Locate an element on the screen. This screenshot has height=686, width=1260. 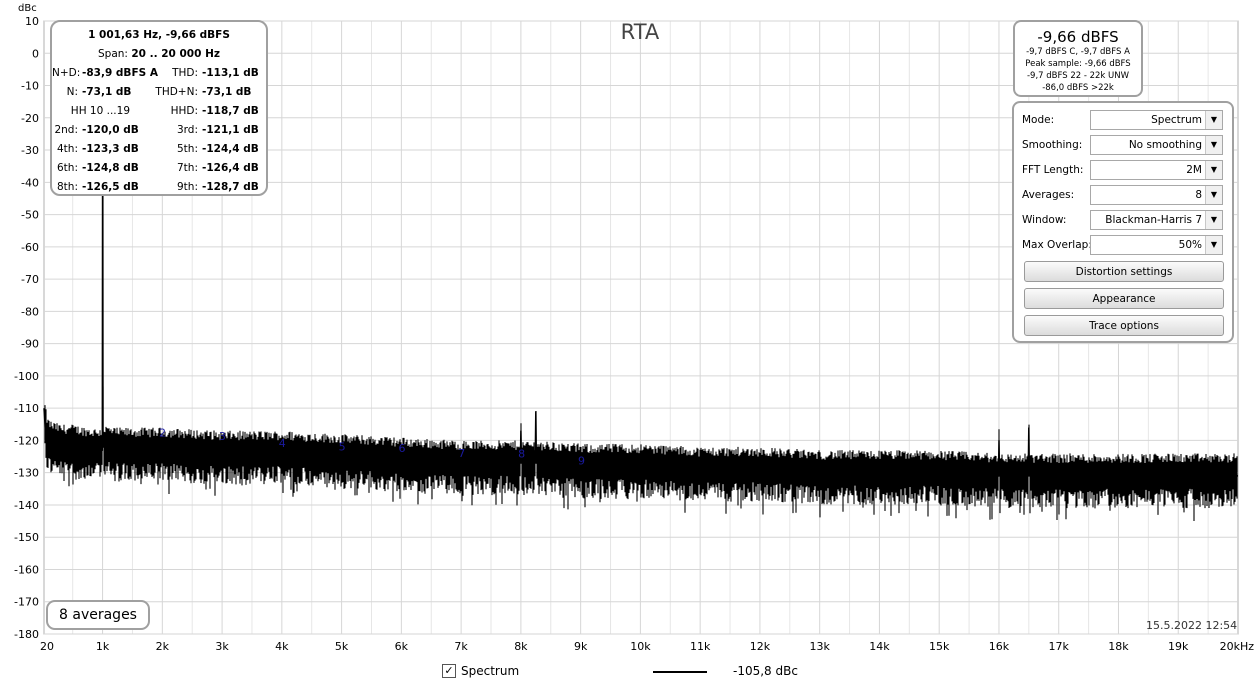
x-tick-label: 18k is located at coordinates (1118, 646).